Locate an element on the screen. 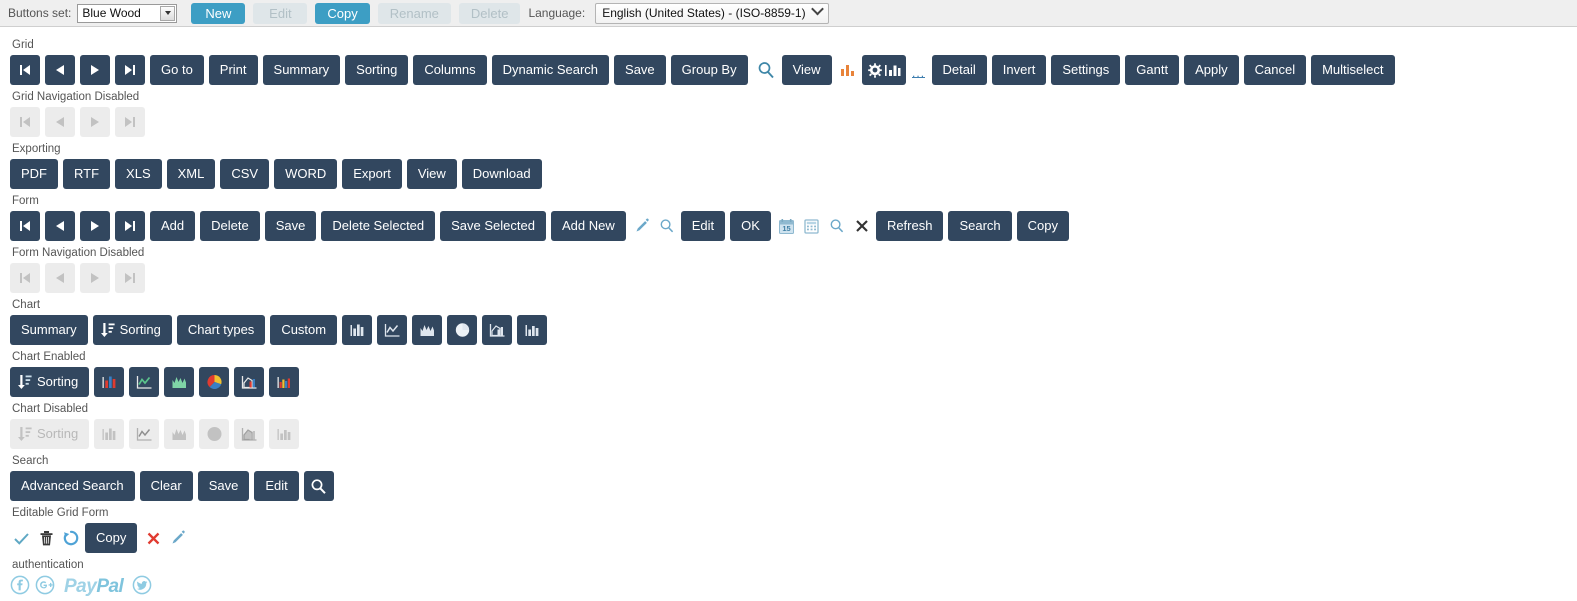 The height and width of the screenshot is (601, 1577). chart-types-button: Chart types is located at coordinates (221, 330).